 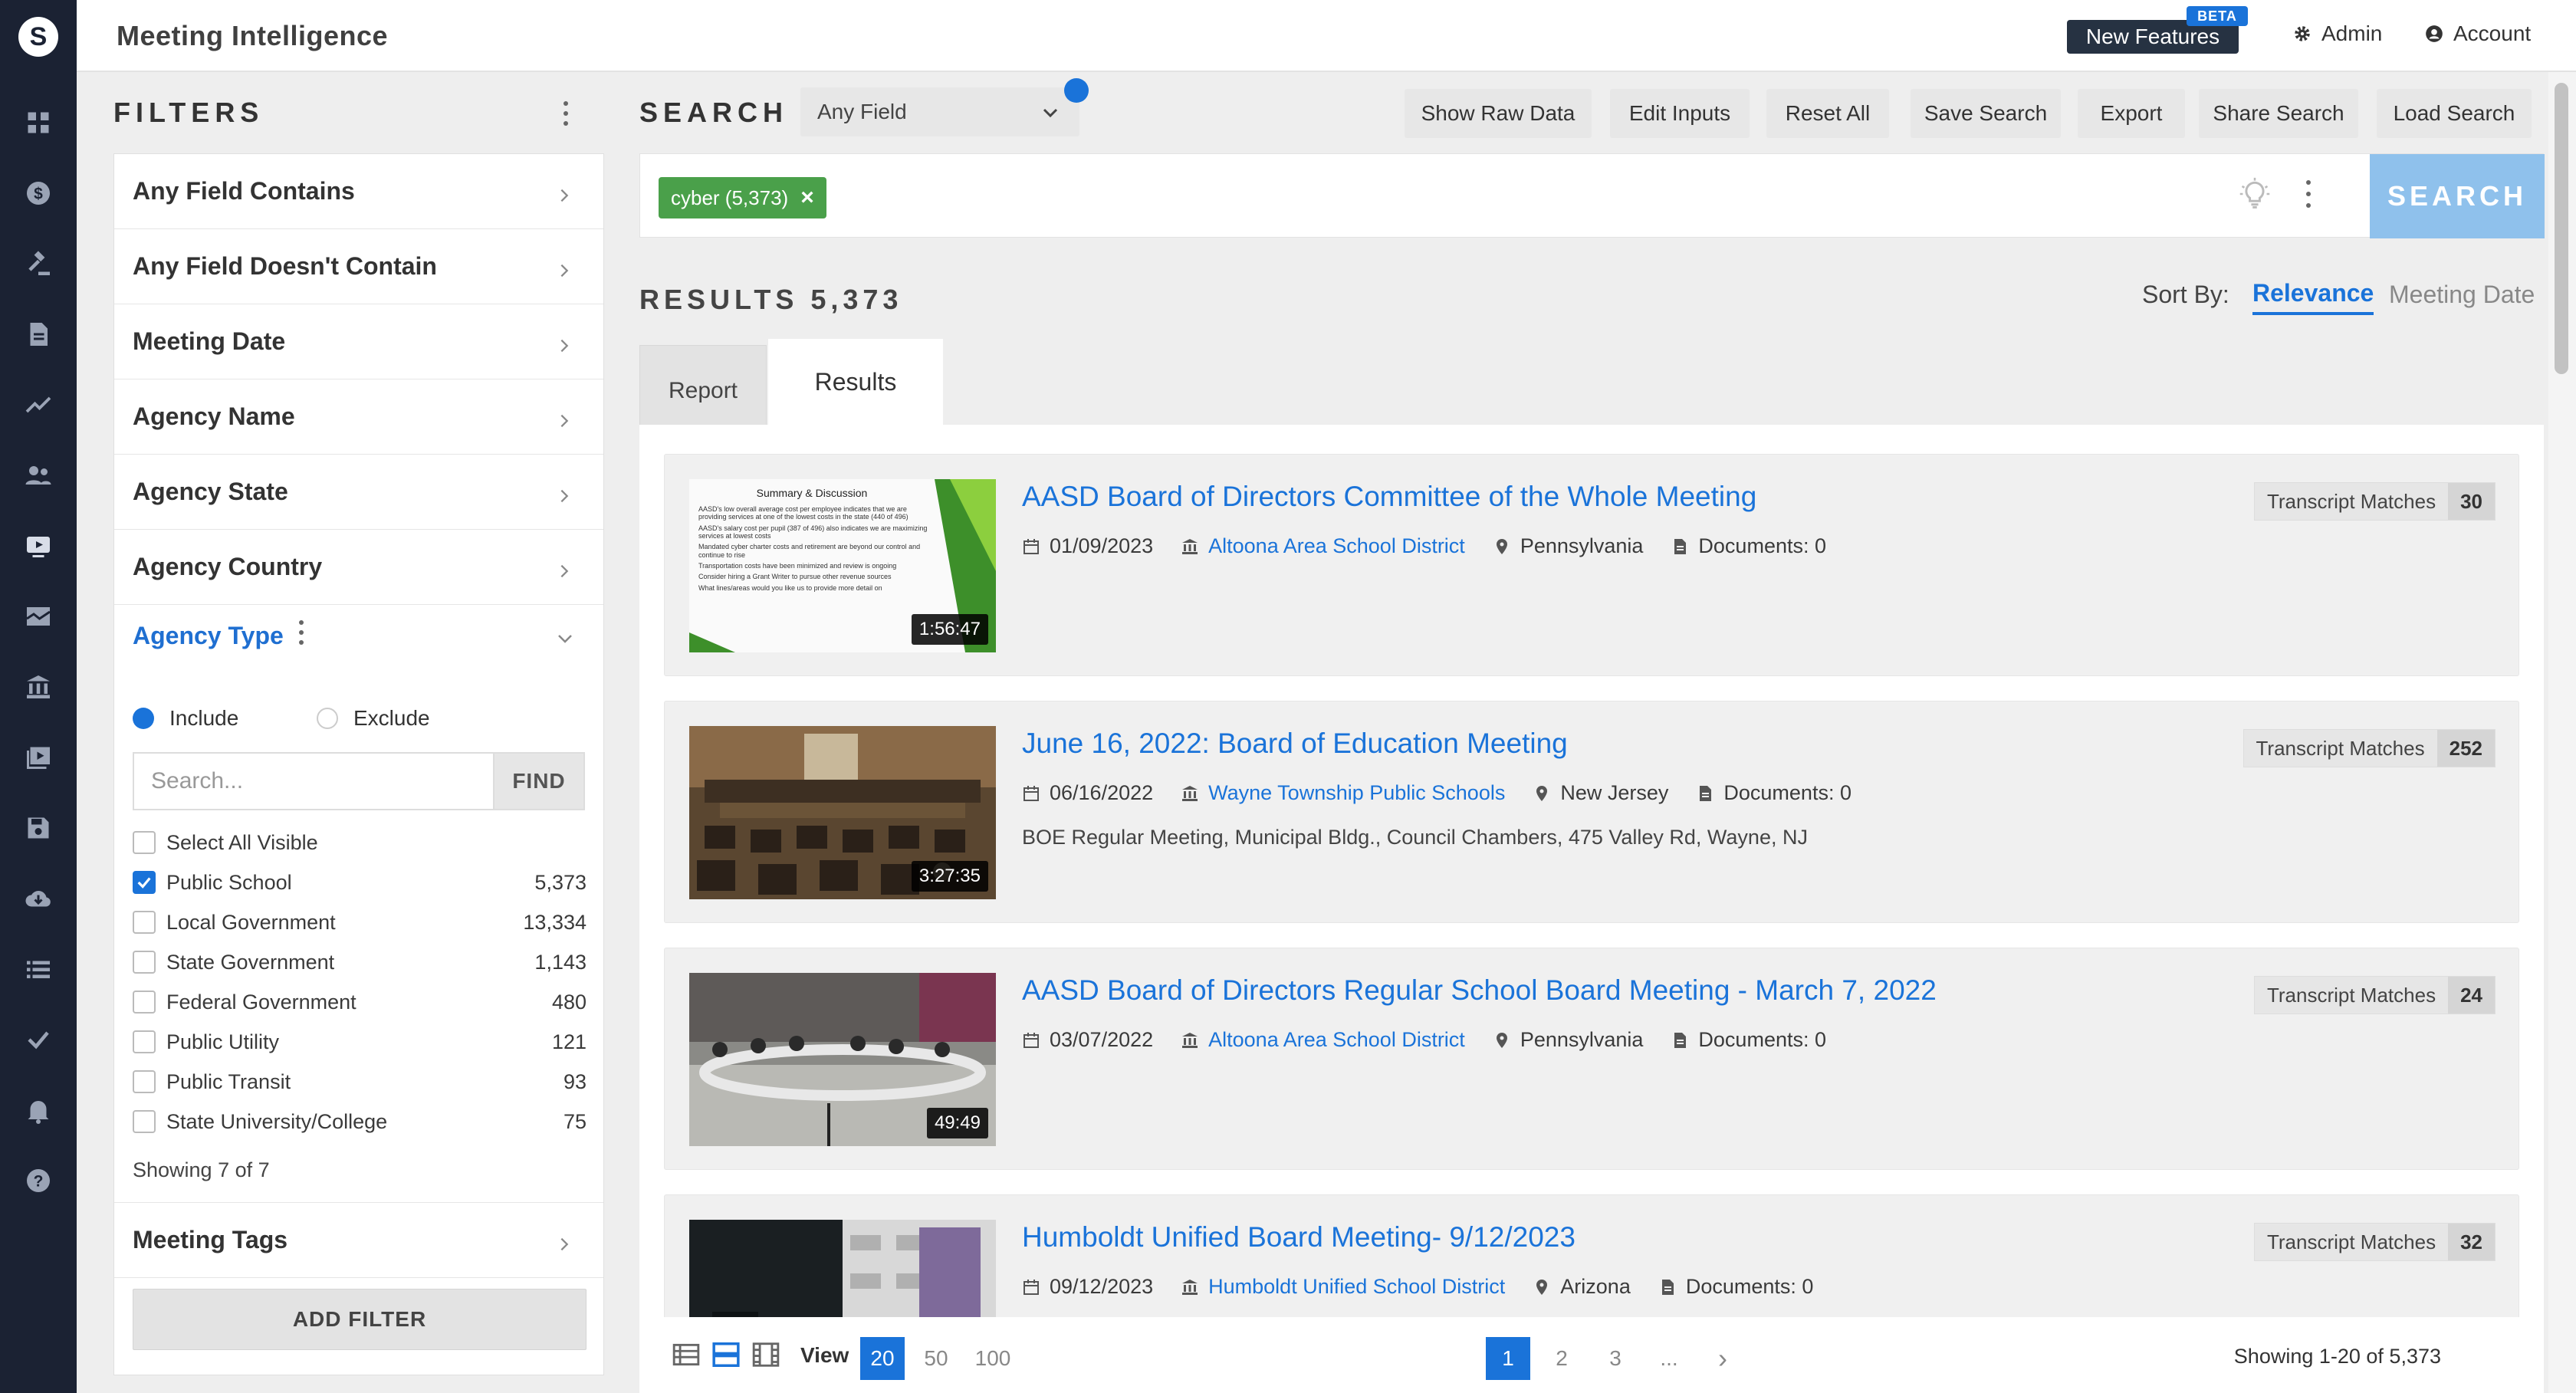 I want to click on filter-any-field-contains: Any Field Contains, so click(x=359, y=191).